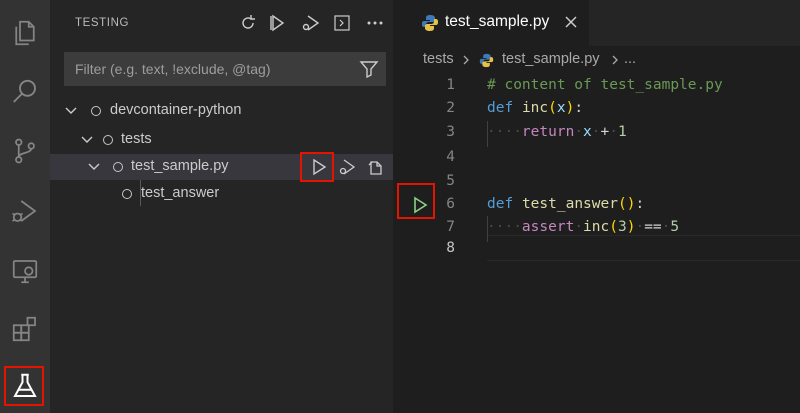 The width and height of the screenshot is (800, 413). I want to click on close-icon, so click(571, 22).